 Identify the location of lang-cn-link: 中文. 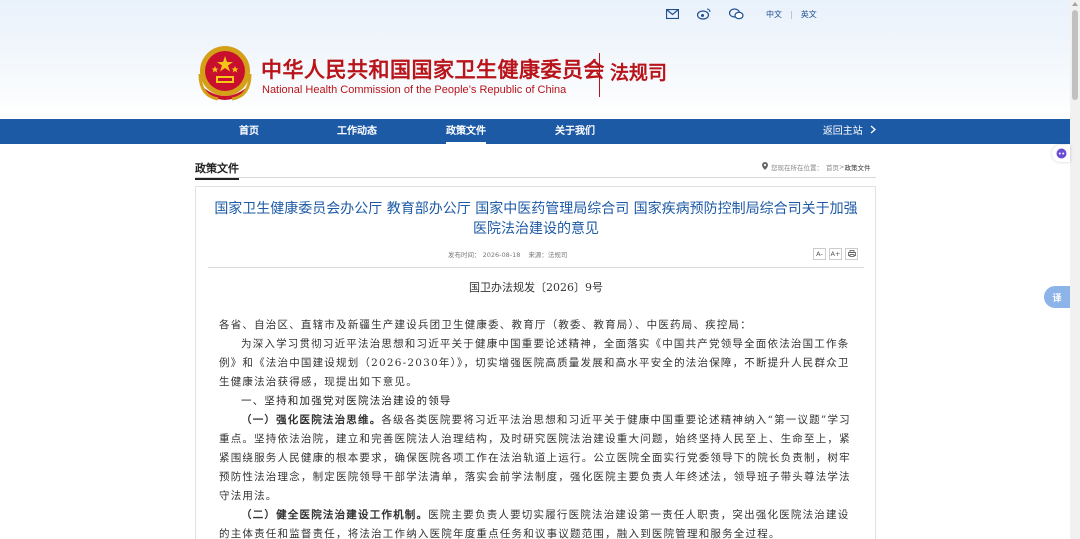
(774, 14).